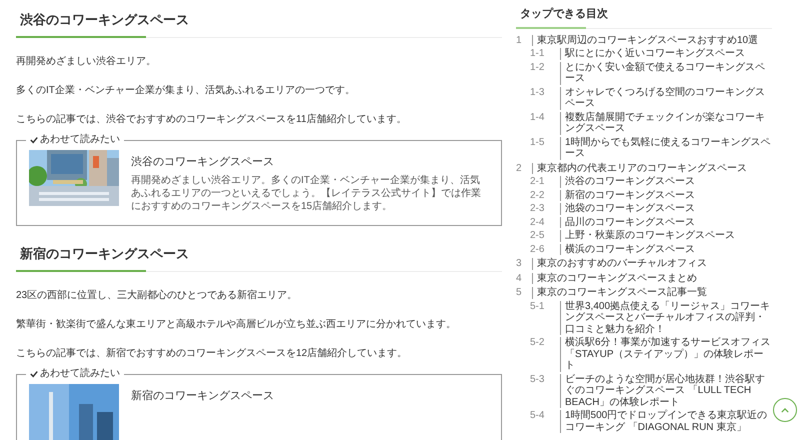 The width and height of the screenshot is (800, 440). Describe the element at coordinates (644, 208) in the screenshot. I see `toc-link: 2-3 池袋のコワーキングスペース` at that location.